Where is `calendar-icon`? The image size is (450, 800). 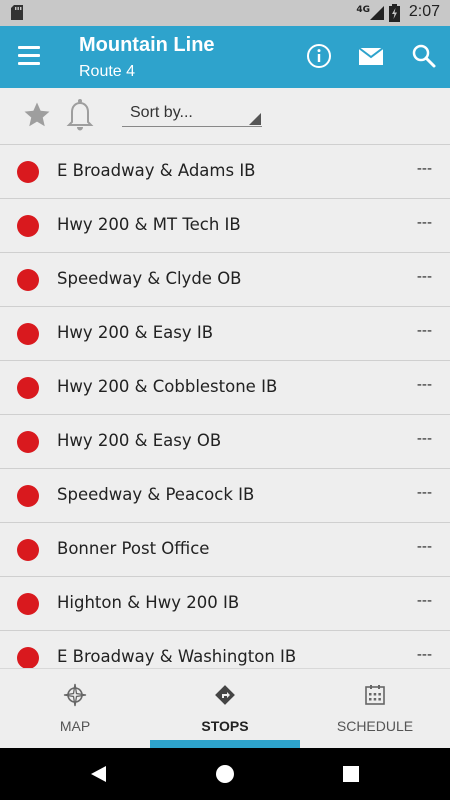 calendar-icon is located at coordinates (375, 695).